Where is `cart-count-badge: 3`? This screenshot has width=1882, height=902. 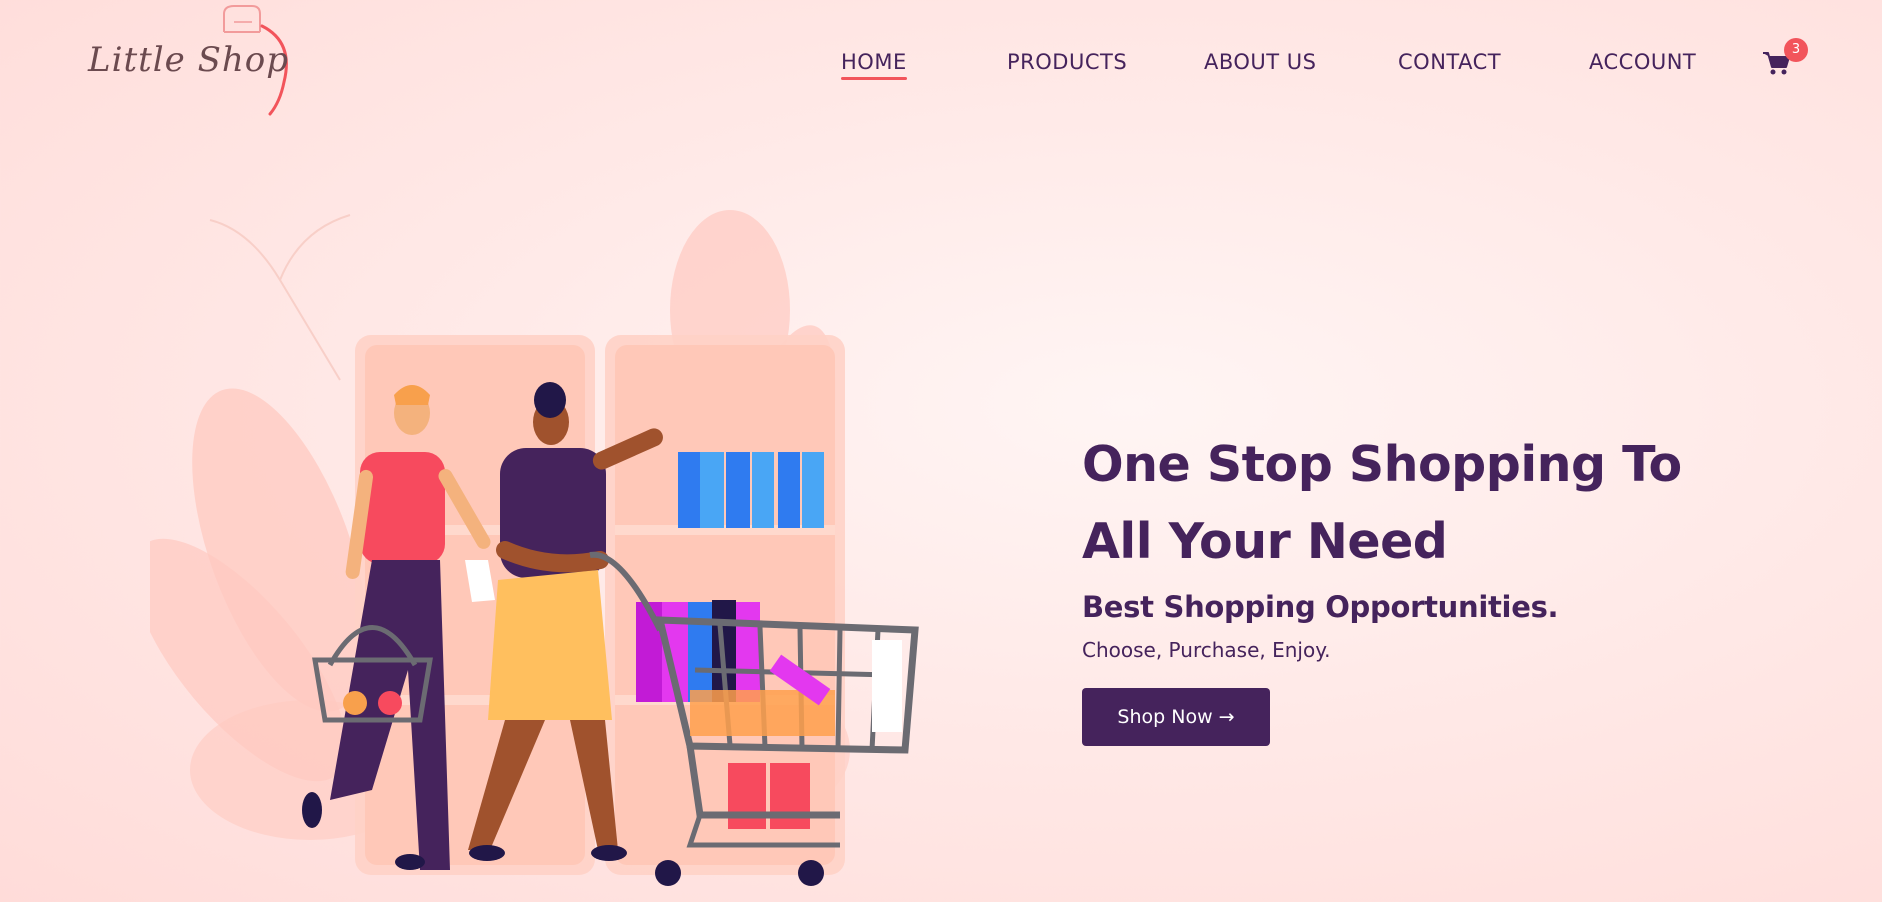 cart-count-badge: 3 is located at coordinates (1796, 50).